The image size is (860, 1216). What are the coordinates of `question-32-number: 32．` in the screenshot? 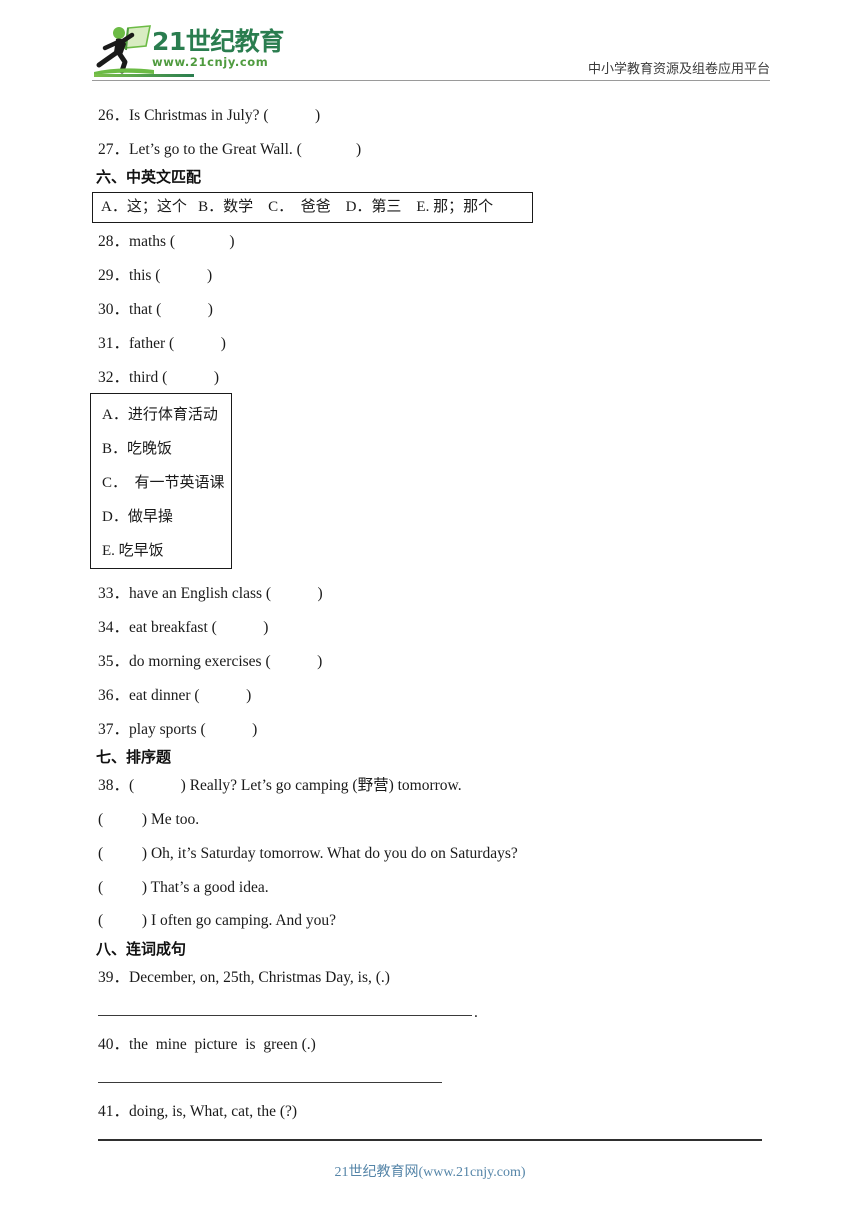 It's located at (114, 377).